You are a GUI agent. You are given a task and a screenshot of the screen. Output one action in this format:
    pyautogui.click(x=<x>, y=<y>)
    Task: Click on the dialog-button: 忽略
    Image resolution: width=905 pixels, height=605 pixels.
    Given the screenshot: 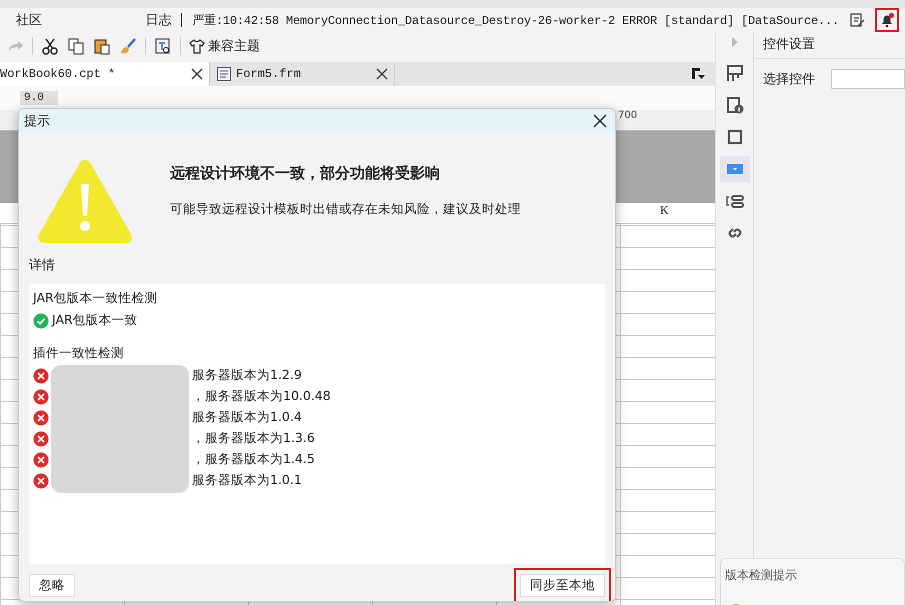 What is the action you would take?
    pyautogui.click(x=52, y=585)
    